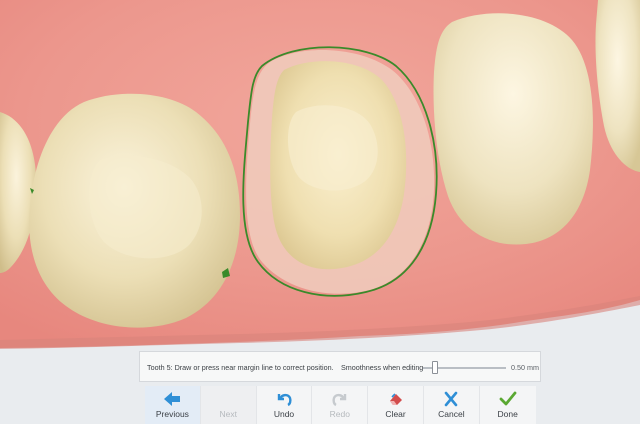 This screenshot has height=424, width=640. What do you see at coordinates (451, 399) in the screenshot?
I see `x-icon` at bounding box center [451, 399].